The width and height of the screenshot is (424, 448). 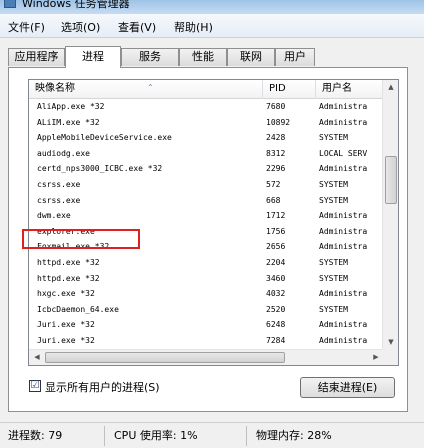 I want to click on title-bar: Windows 任务管理器, so click(x=212, y=7).